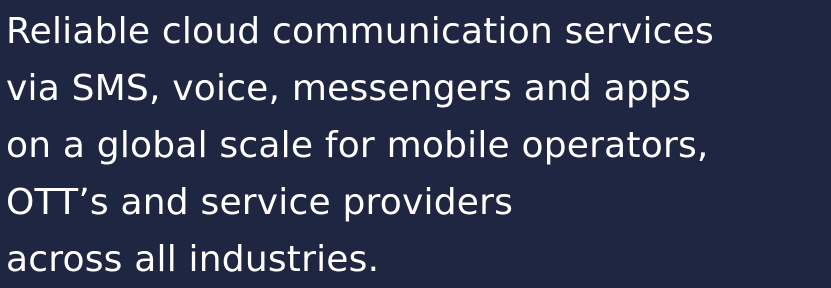  I want to click on headline-line-5: across all industries., so click(193, 259).